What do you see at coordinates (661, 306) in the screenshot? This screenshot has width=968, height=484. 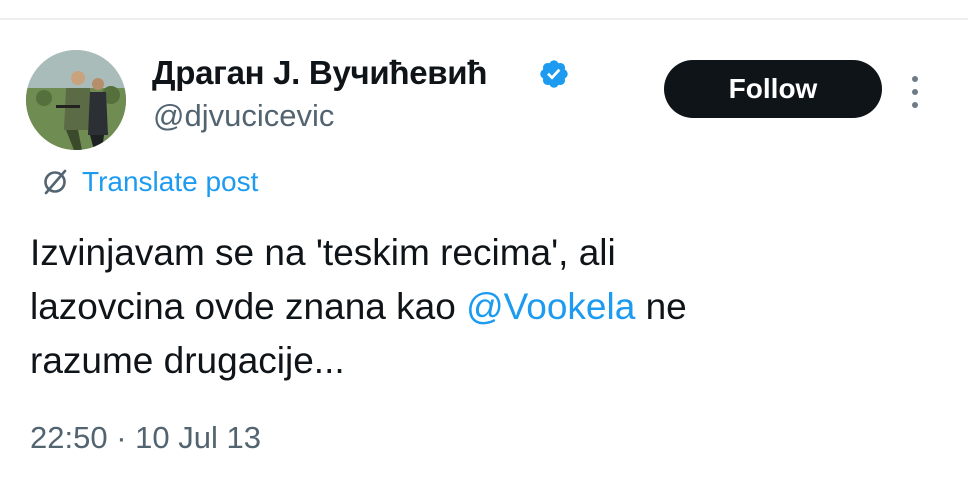 I see `tweet-text-segment: ne` at bounding box center [661, 306].